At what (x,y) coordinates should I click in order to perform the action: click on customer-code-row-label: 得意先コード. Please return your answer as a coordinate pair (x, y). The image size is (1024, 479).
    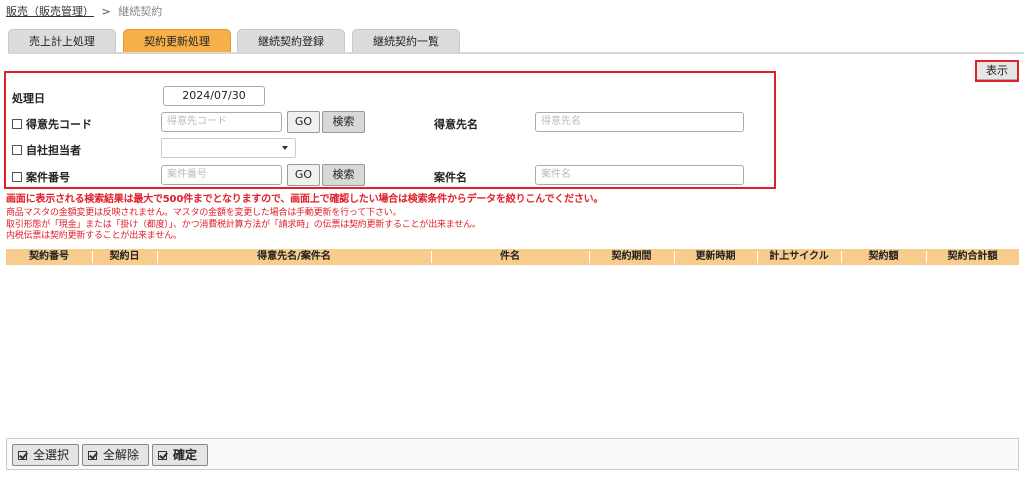
    Looking at the image, I should click on (52, 124).